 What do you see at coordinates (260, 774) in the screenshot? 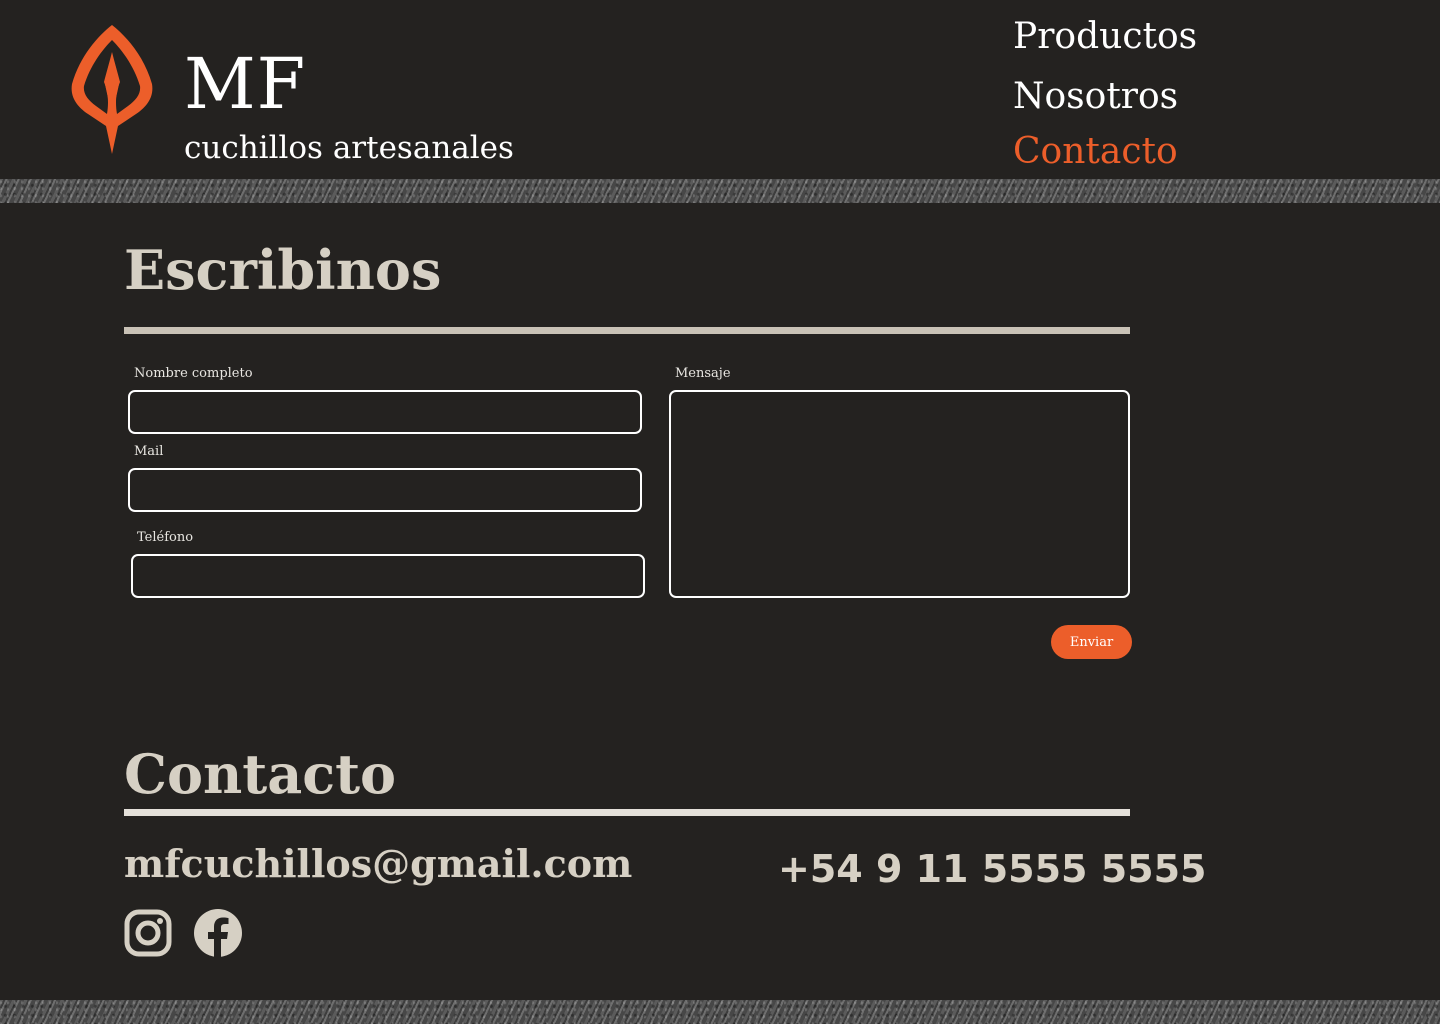
I see `contact-section-title: Contacto` at bounding box center [260, 774].